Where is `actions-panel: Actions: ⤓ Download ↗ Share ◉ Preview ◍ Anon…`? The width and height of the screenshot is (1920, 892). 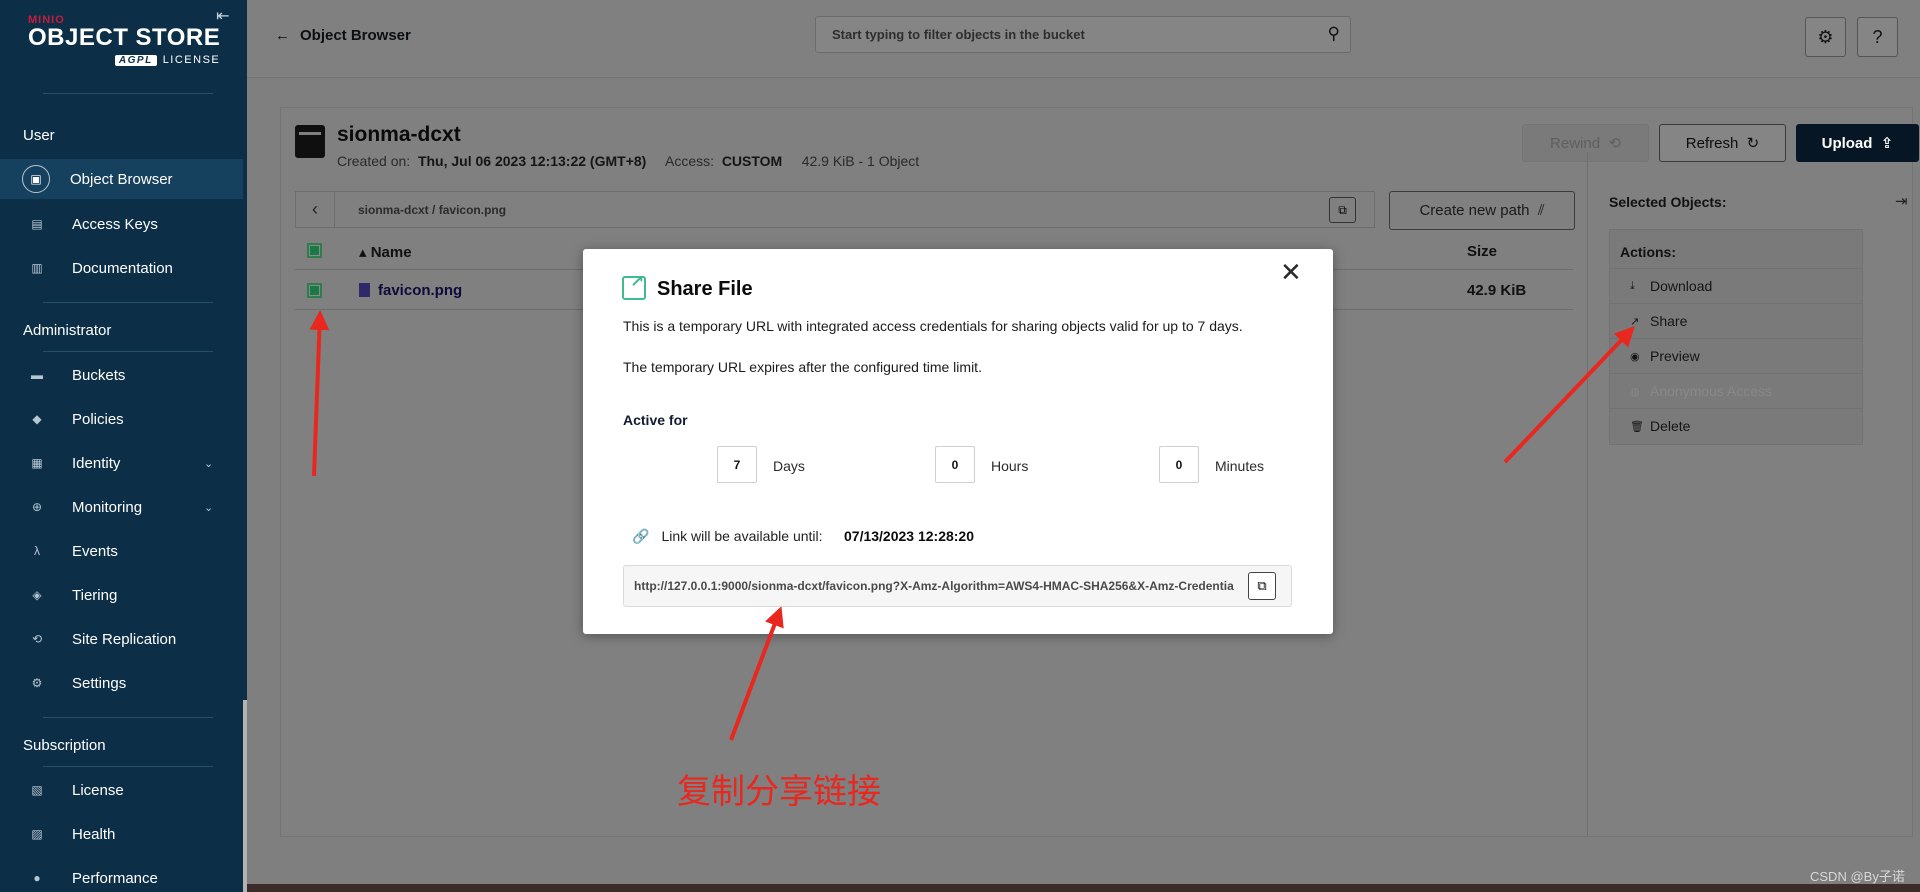 actions-panel: Actions: ⤓ Download ↗ Share ◉ Preview ◍ Anon… is located at coordinates (1736, 337).